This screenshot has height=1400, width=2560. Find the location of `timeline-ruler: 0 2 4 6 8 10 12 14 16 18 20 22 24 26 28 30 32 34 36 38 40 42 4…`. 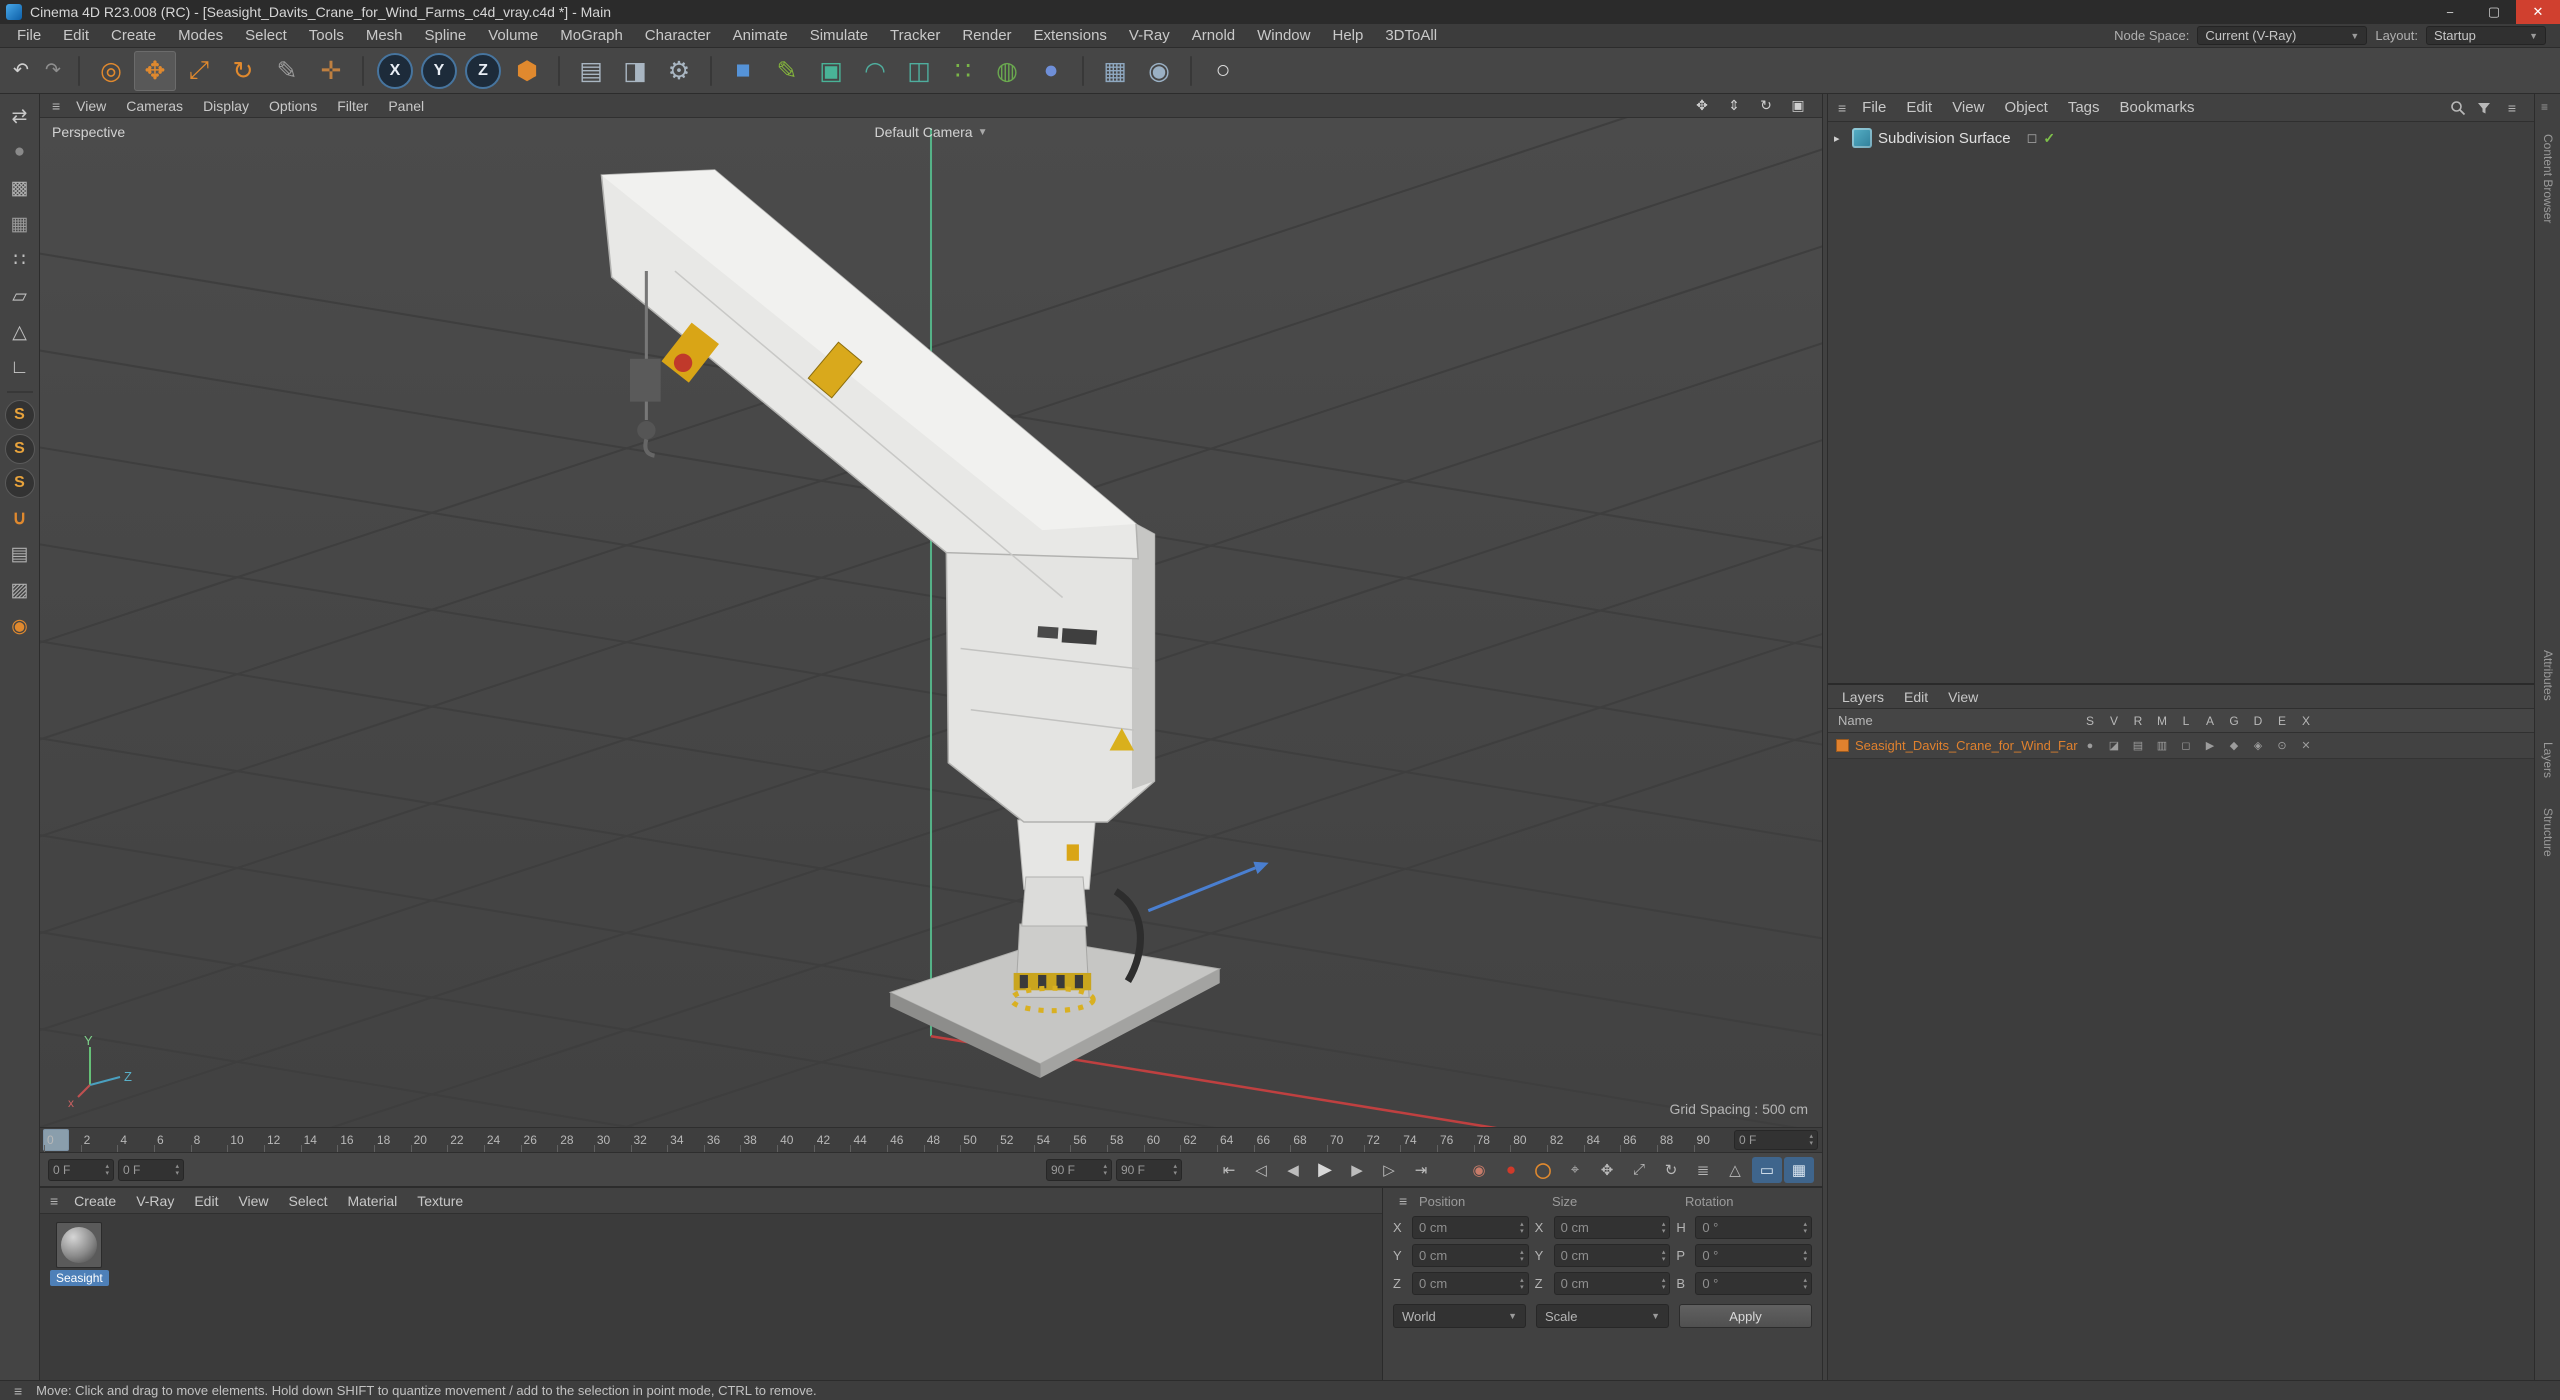

timeline-ruler: 0 2 4 6 8 10 12 14 16 18 20 22 24 26 28 30 32 34 36 38 40 42 4… is located at coordinates (931, 1140).